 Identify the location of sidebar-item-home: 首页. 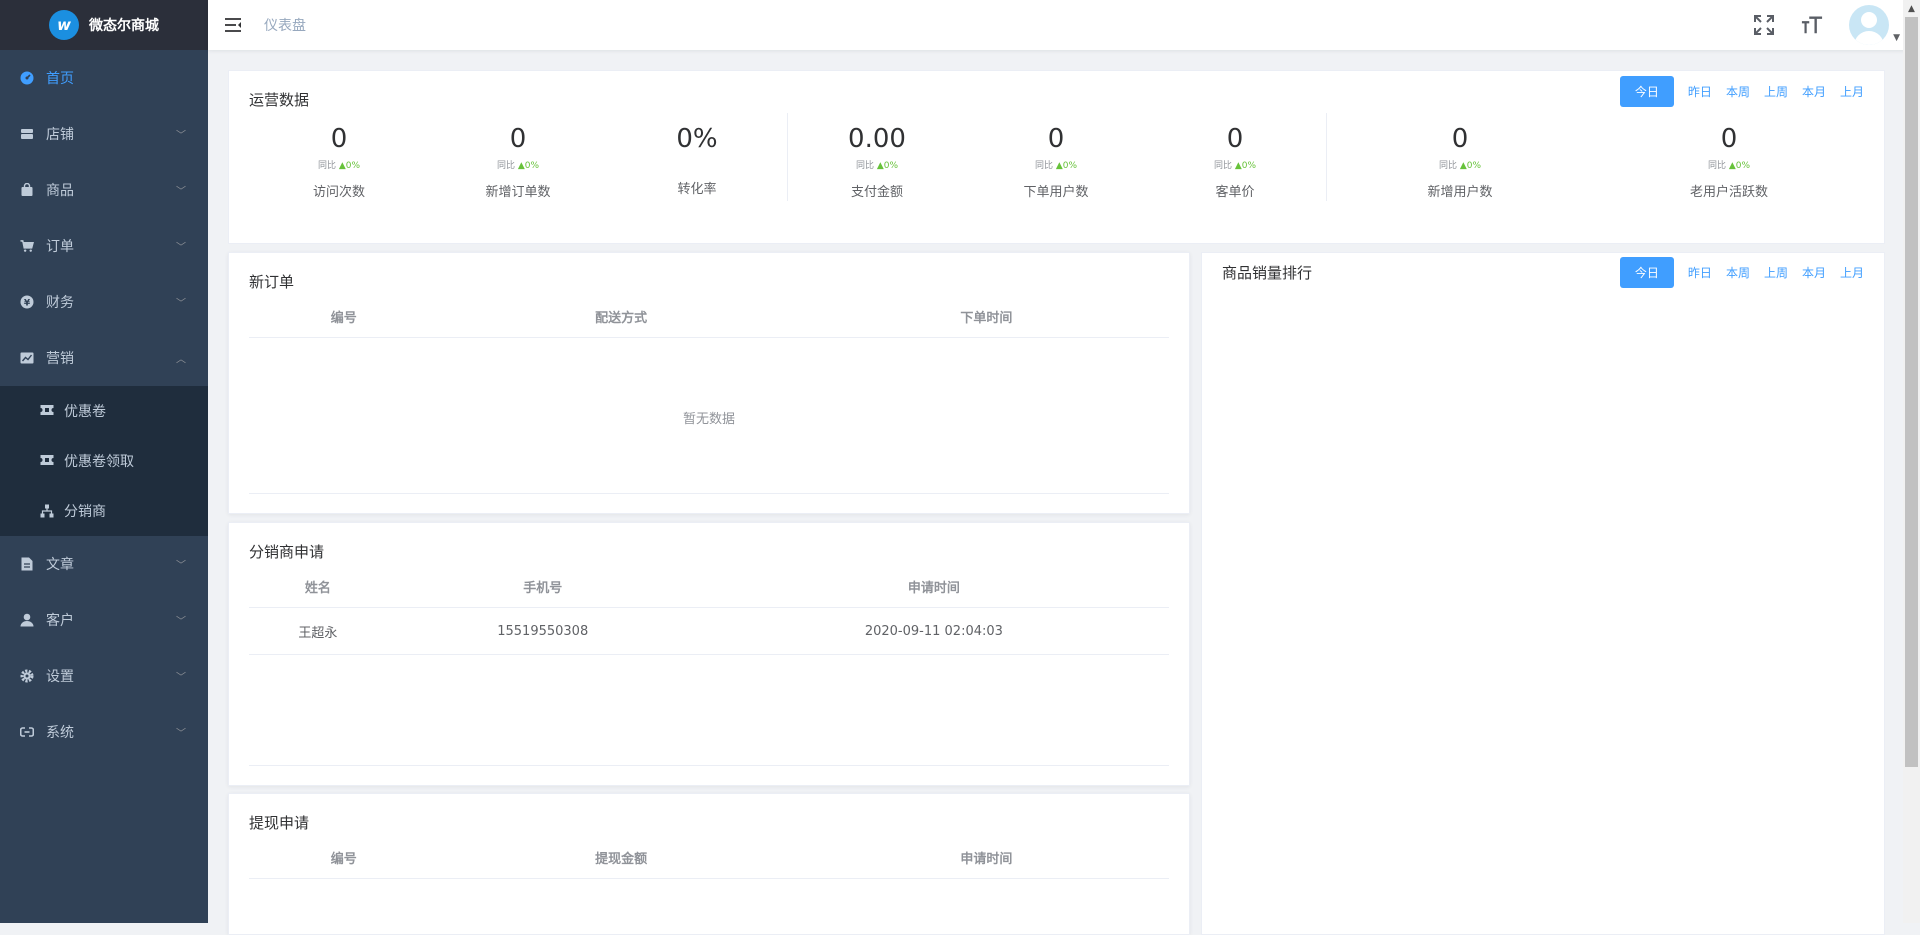
(104, 78).